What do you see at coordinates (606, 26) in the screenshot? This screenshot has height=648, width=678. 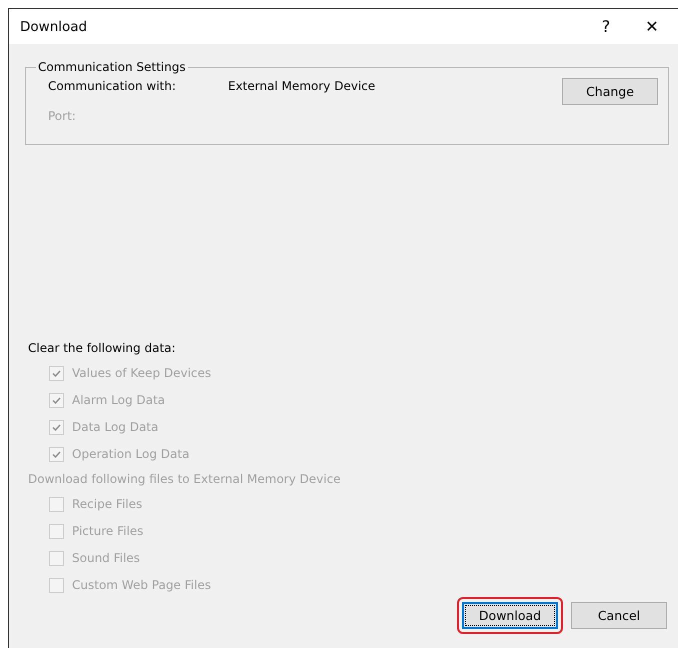 I see `help-button: ?` at bounding box center [606, 26].